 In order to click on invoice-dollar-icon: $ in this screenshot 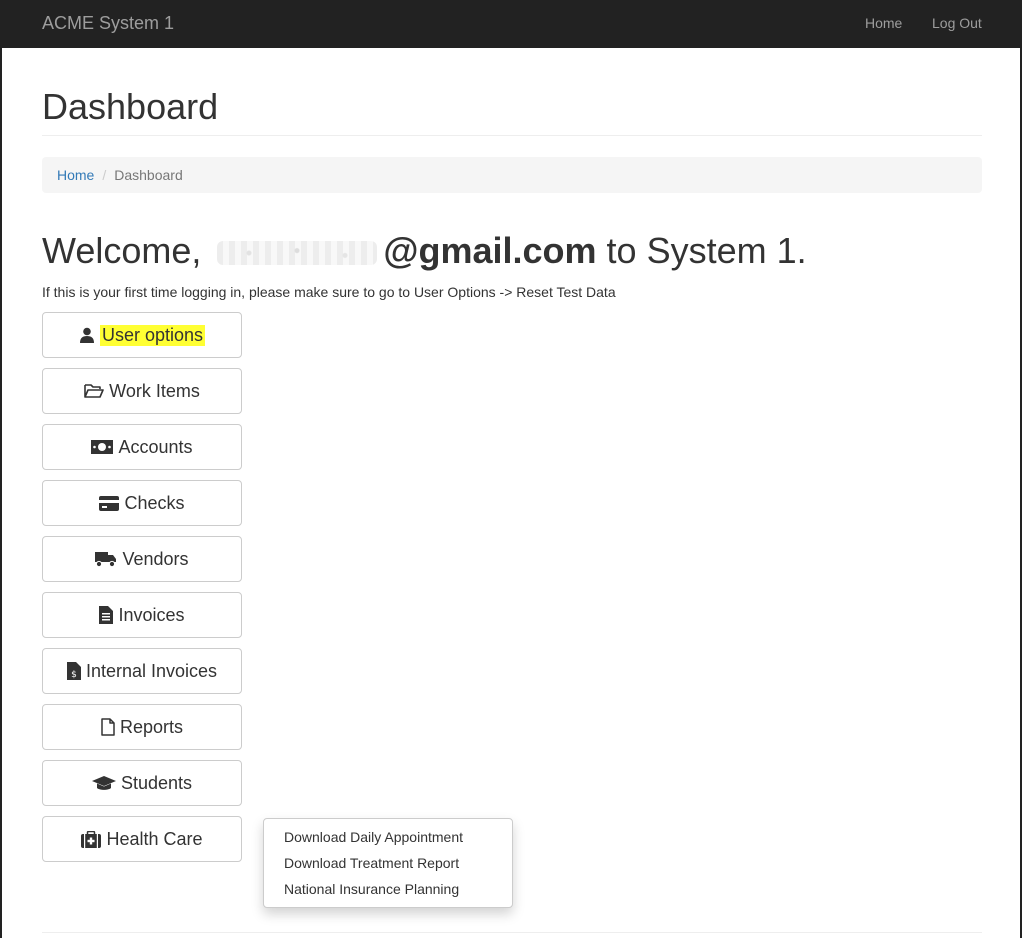, I will do `click(73, 671)`.